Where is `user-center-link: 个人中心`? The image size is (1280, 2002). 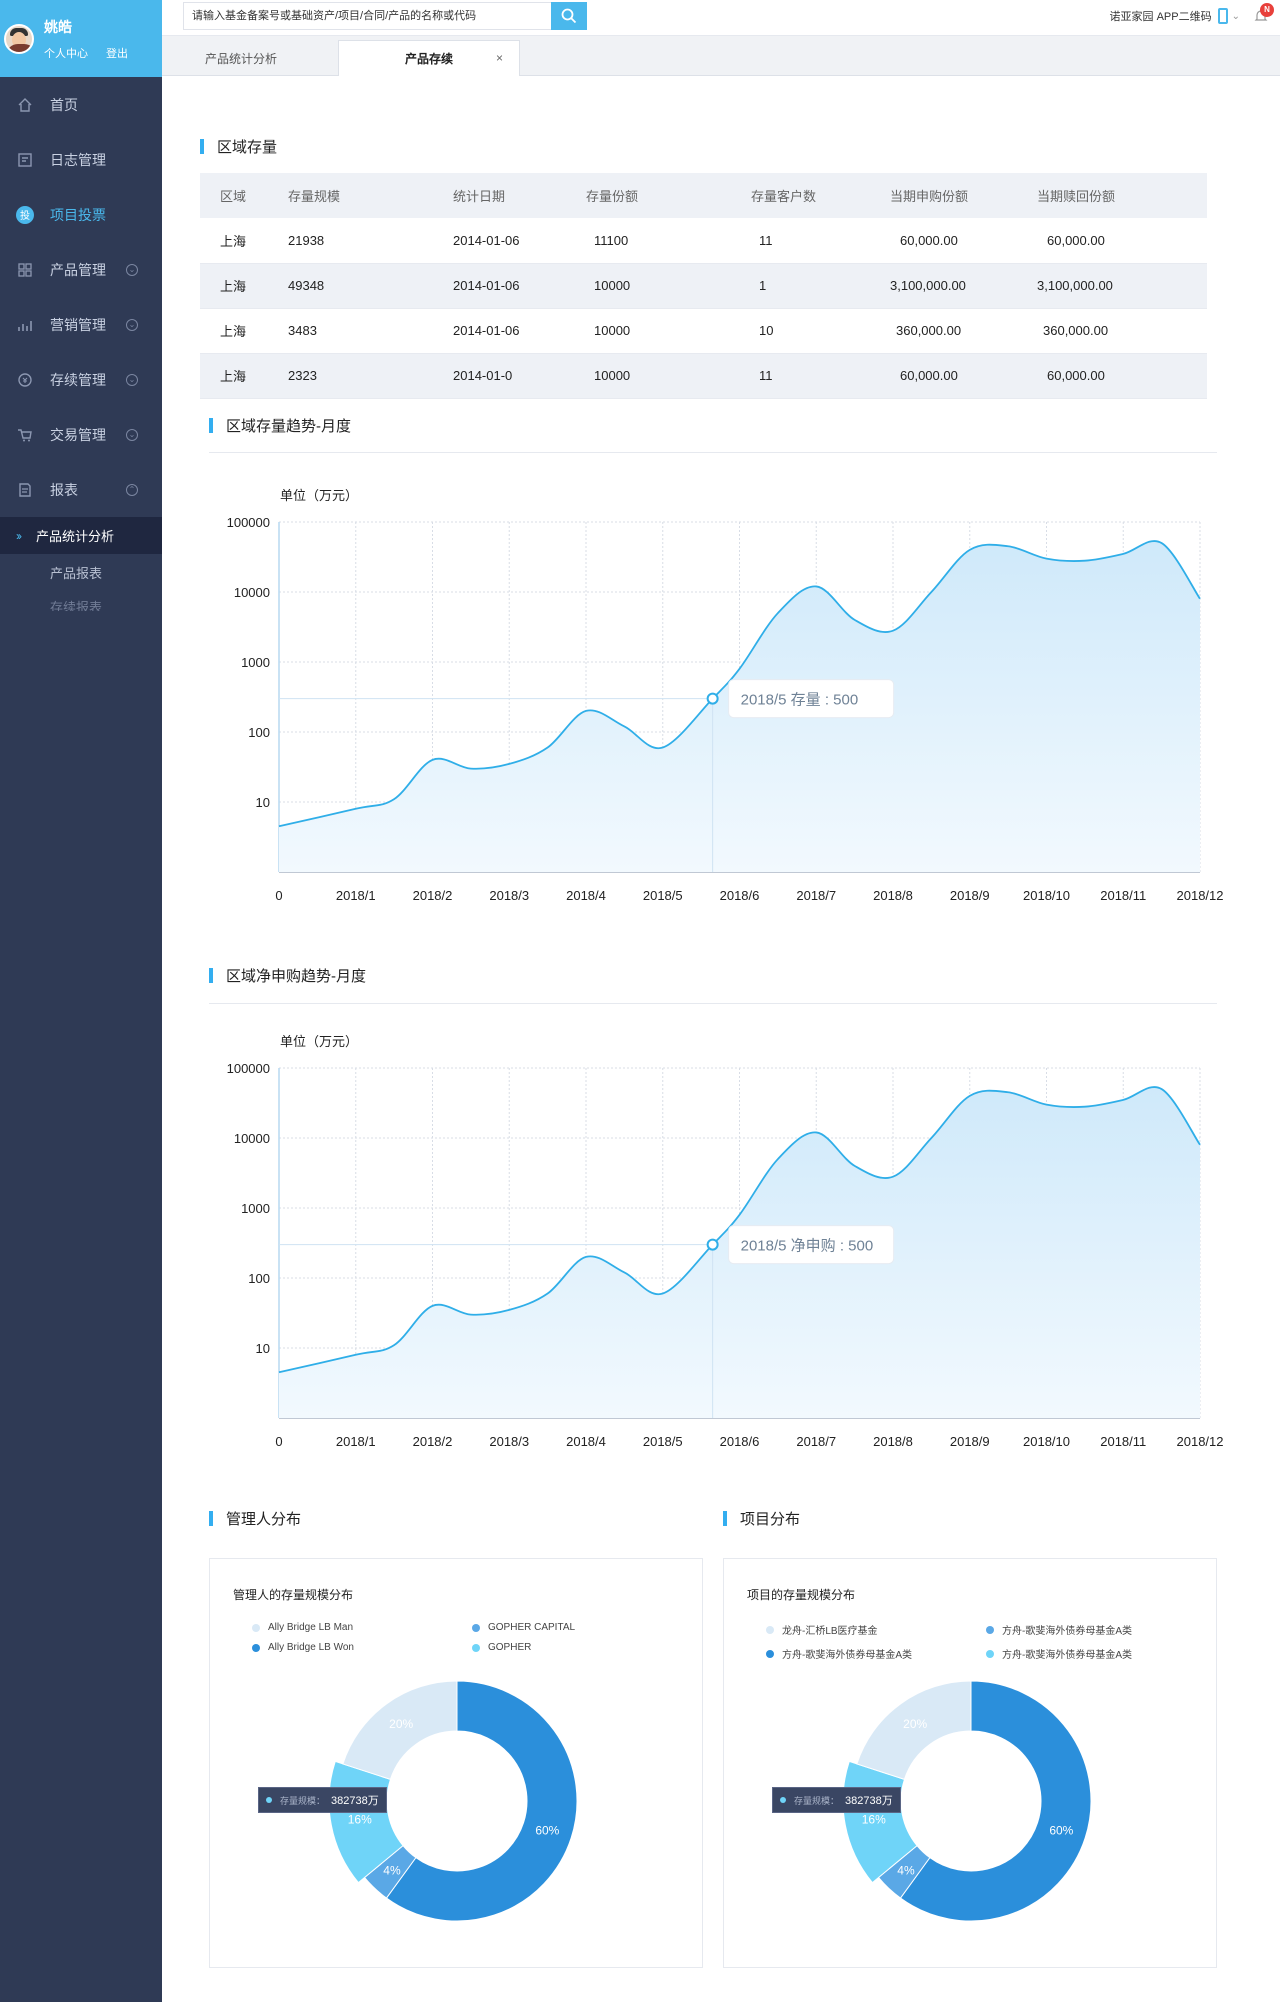
user-center-link: 个人中心 is located at coordinates (66, 53).